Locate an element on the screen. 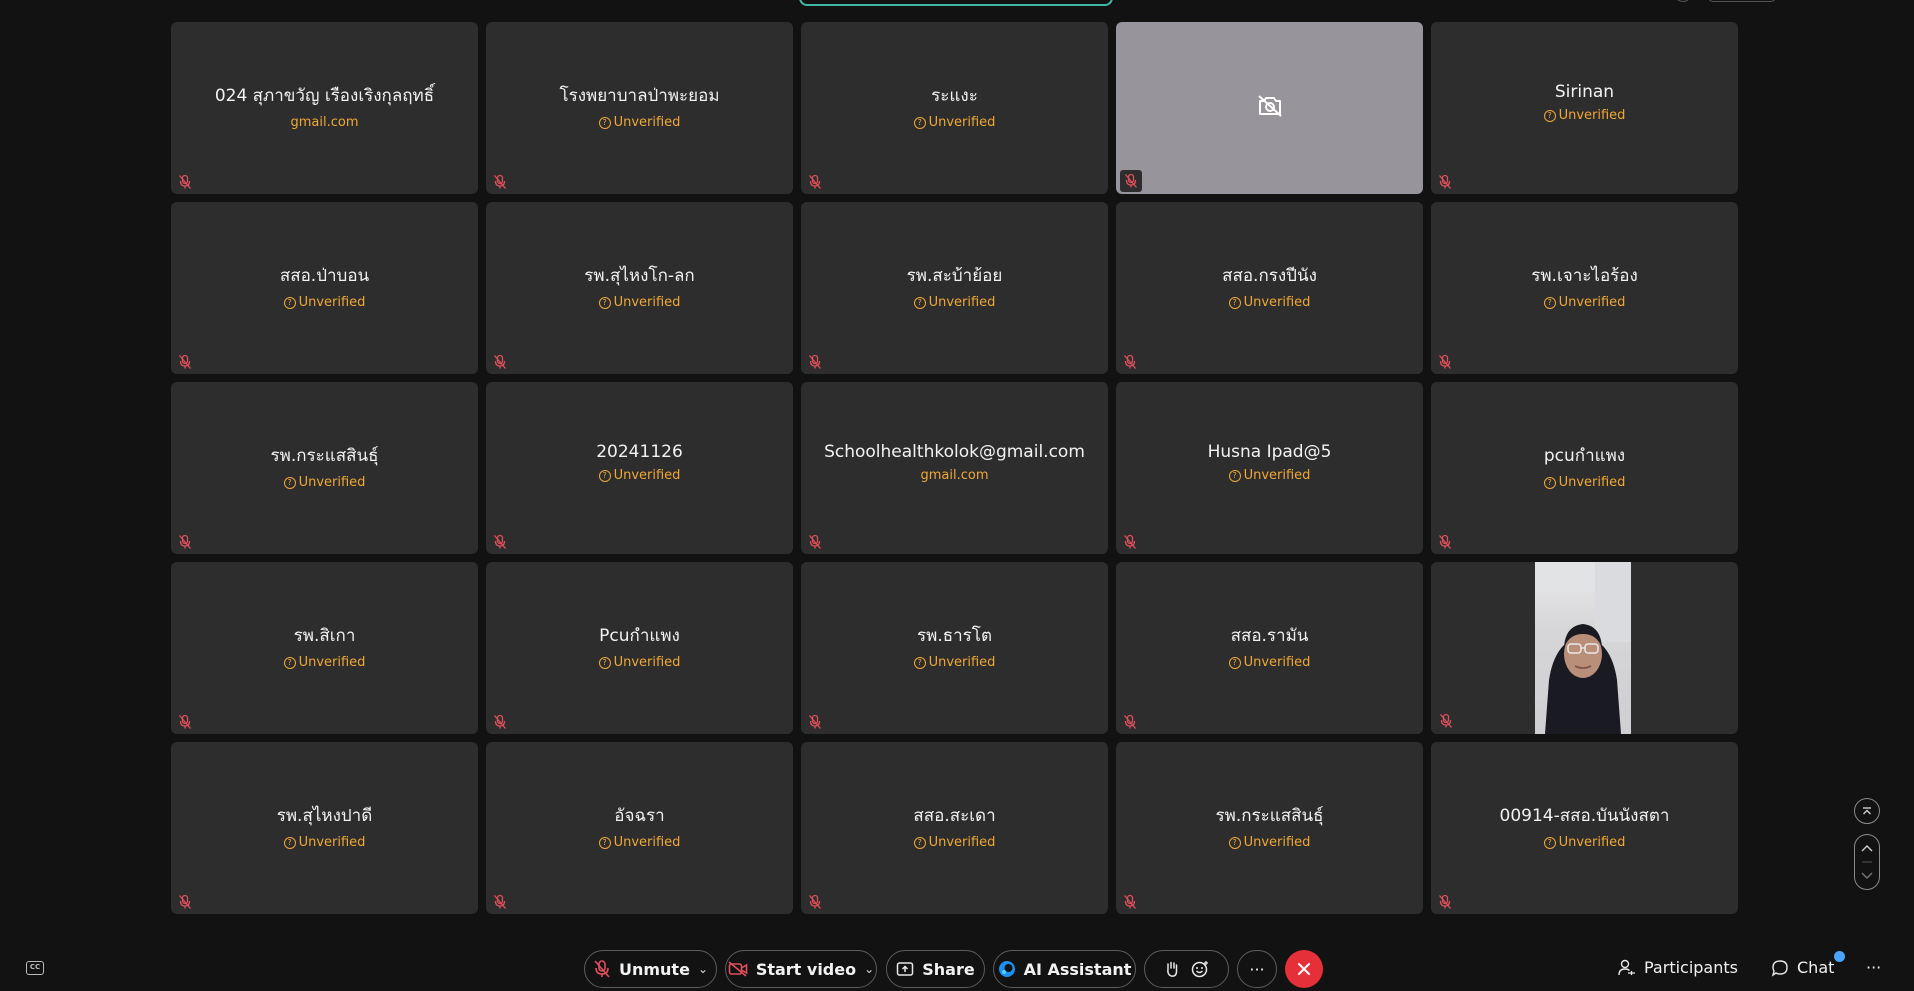  participant-video is located at coordinates (1583, 648).